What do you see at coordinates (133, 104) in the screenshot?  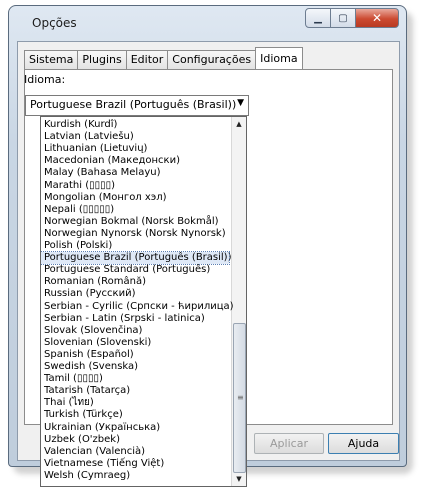 I see `language-select-value: Portuguese Brazil (Português (Brasil))` at bounding box center [133, 104].